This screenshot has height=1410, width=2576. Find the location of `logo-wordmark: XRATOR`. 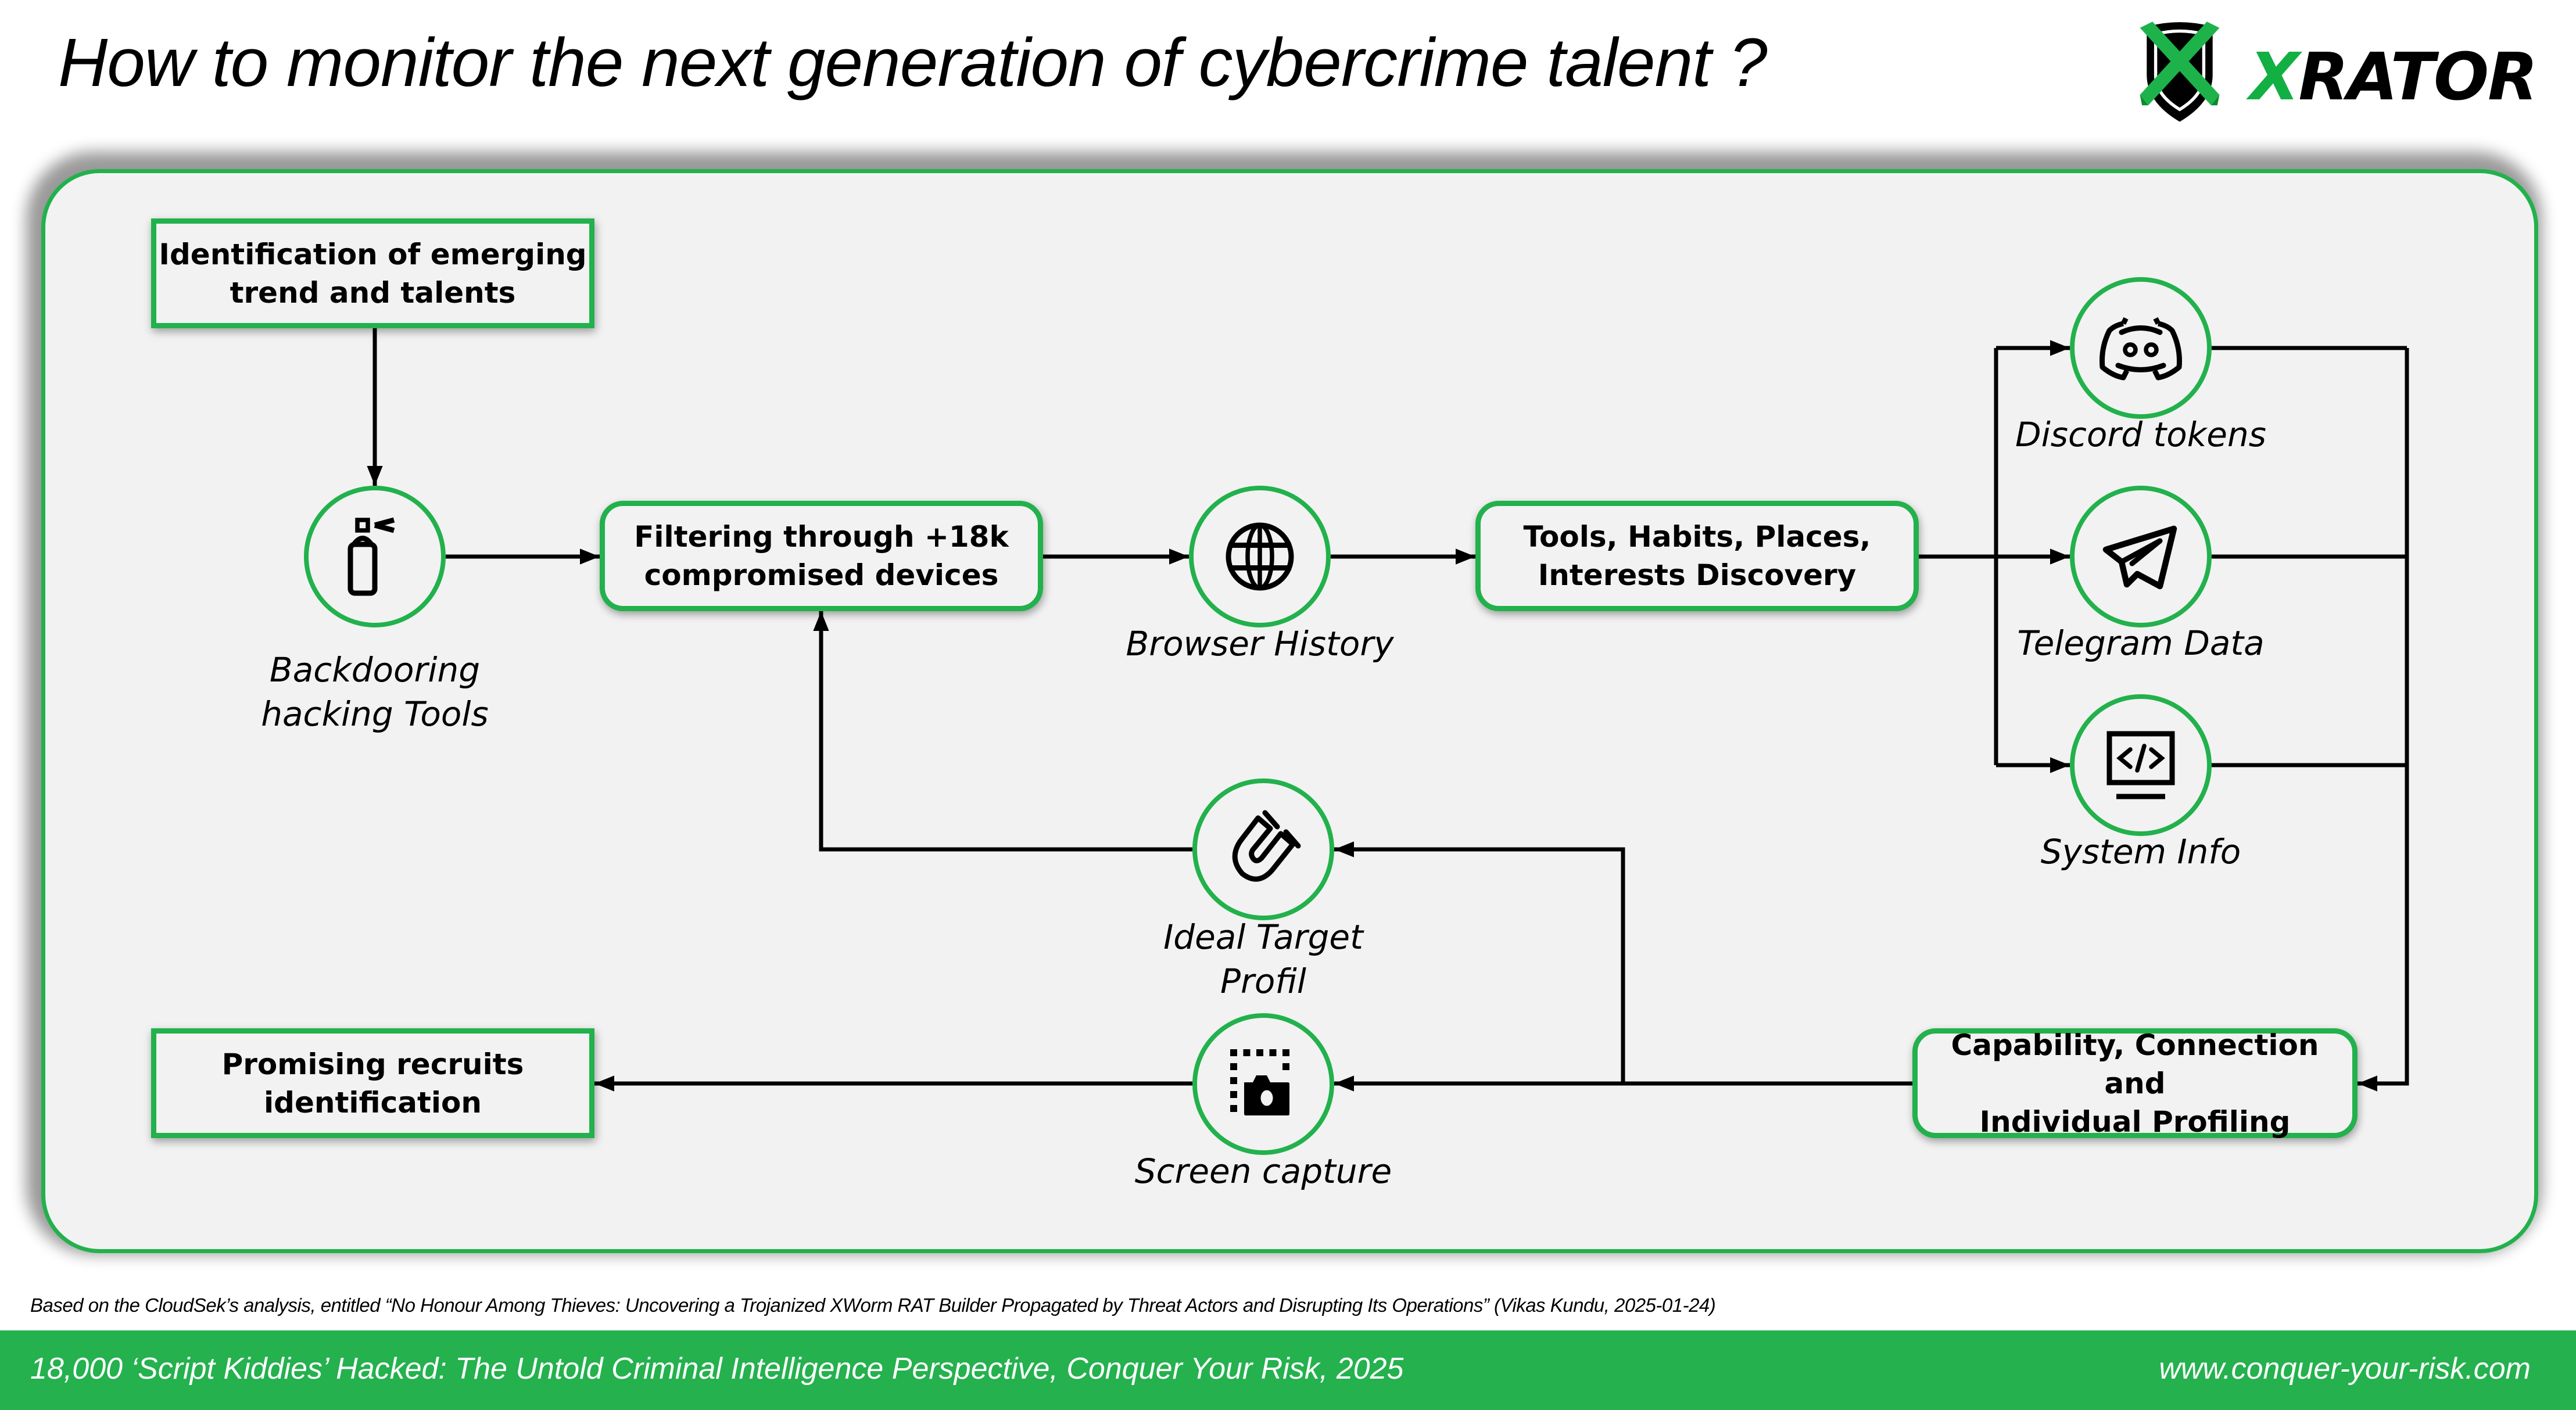

logo-wordmark: XRATOR is located at coordinates (2393, 78).